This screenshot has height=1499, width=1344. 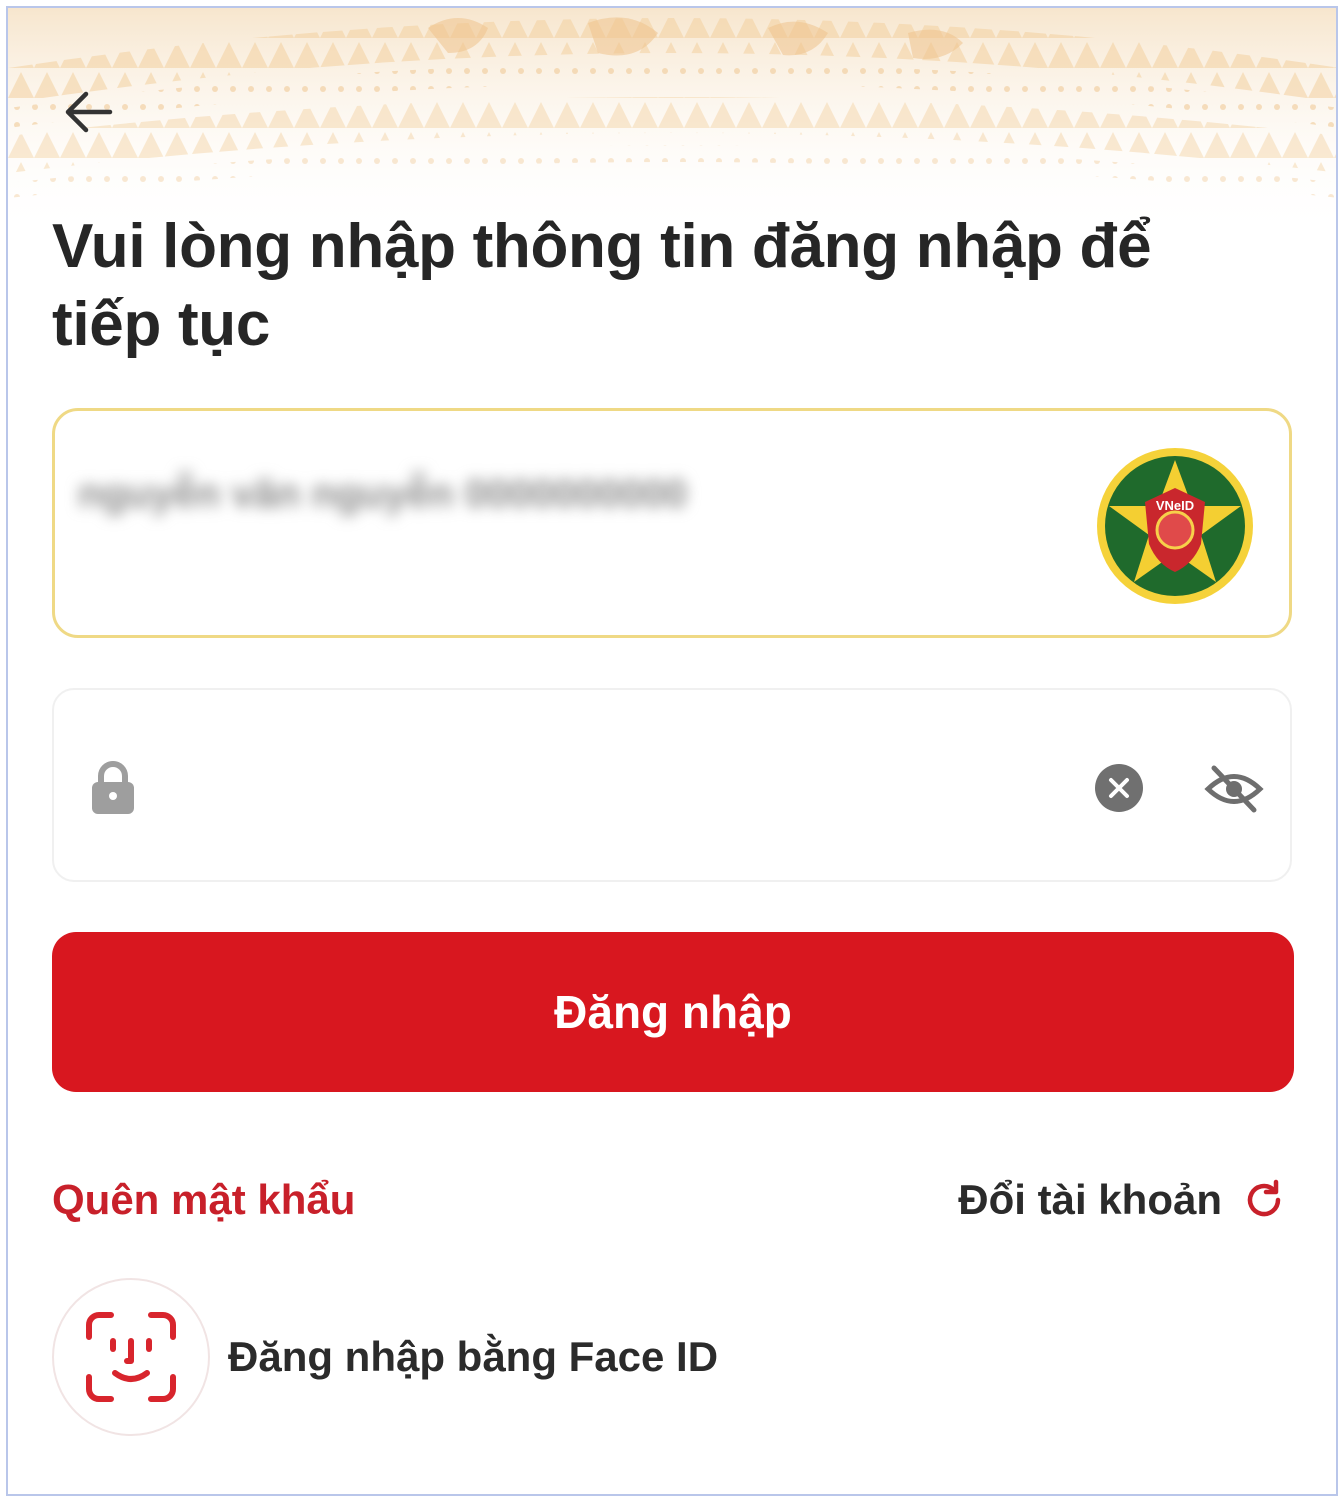 What do you see at coordinates (383, 494) in the screenshot?
I see `username-value-blurred: nguyễn văn nguyễn 0000000000` at bounding box center [383, 494].